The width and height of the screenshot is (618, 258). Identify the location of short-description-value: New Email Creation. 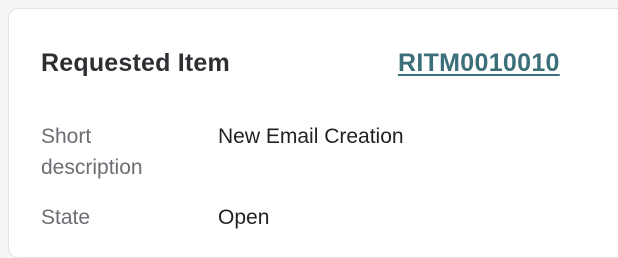
(311, 136).